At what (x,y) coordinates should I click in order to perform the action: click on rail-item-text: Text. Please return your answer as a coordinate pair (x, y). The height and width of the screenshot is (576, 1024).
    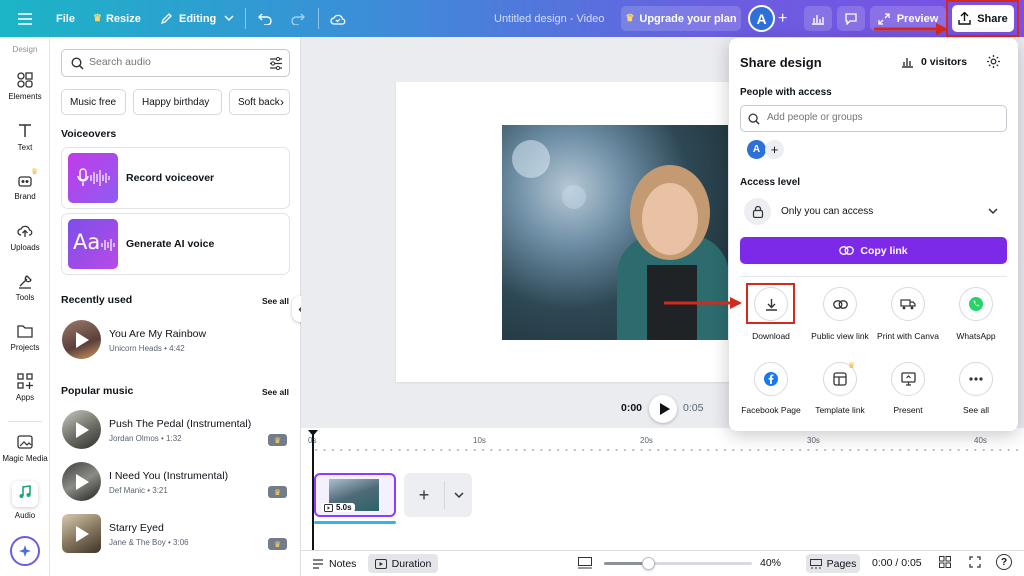
    Looking at the image, I should click on (25, 137).